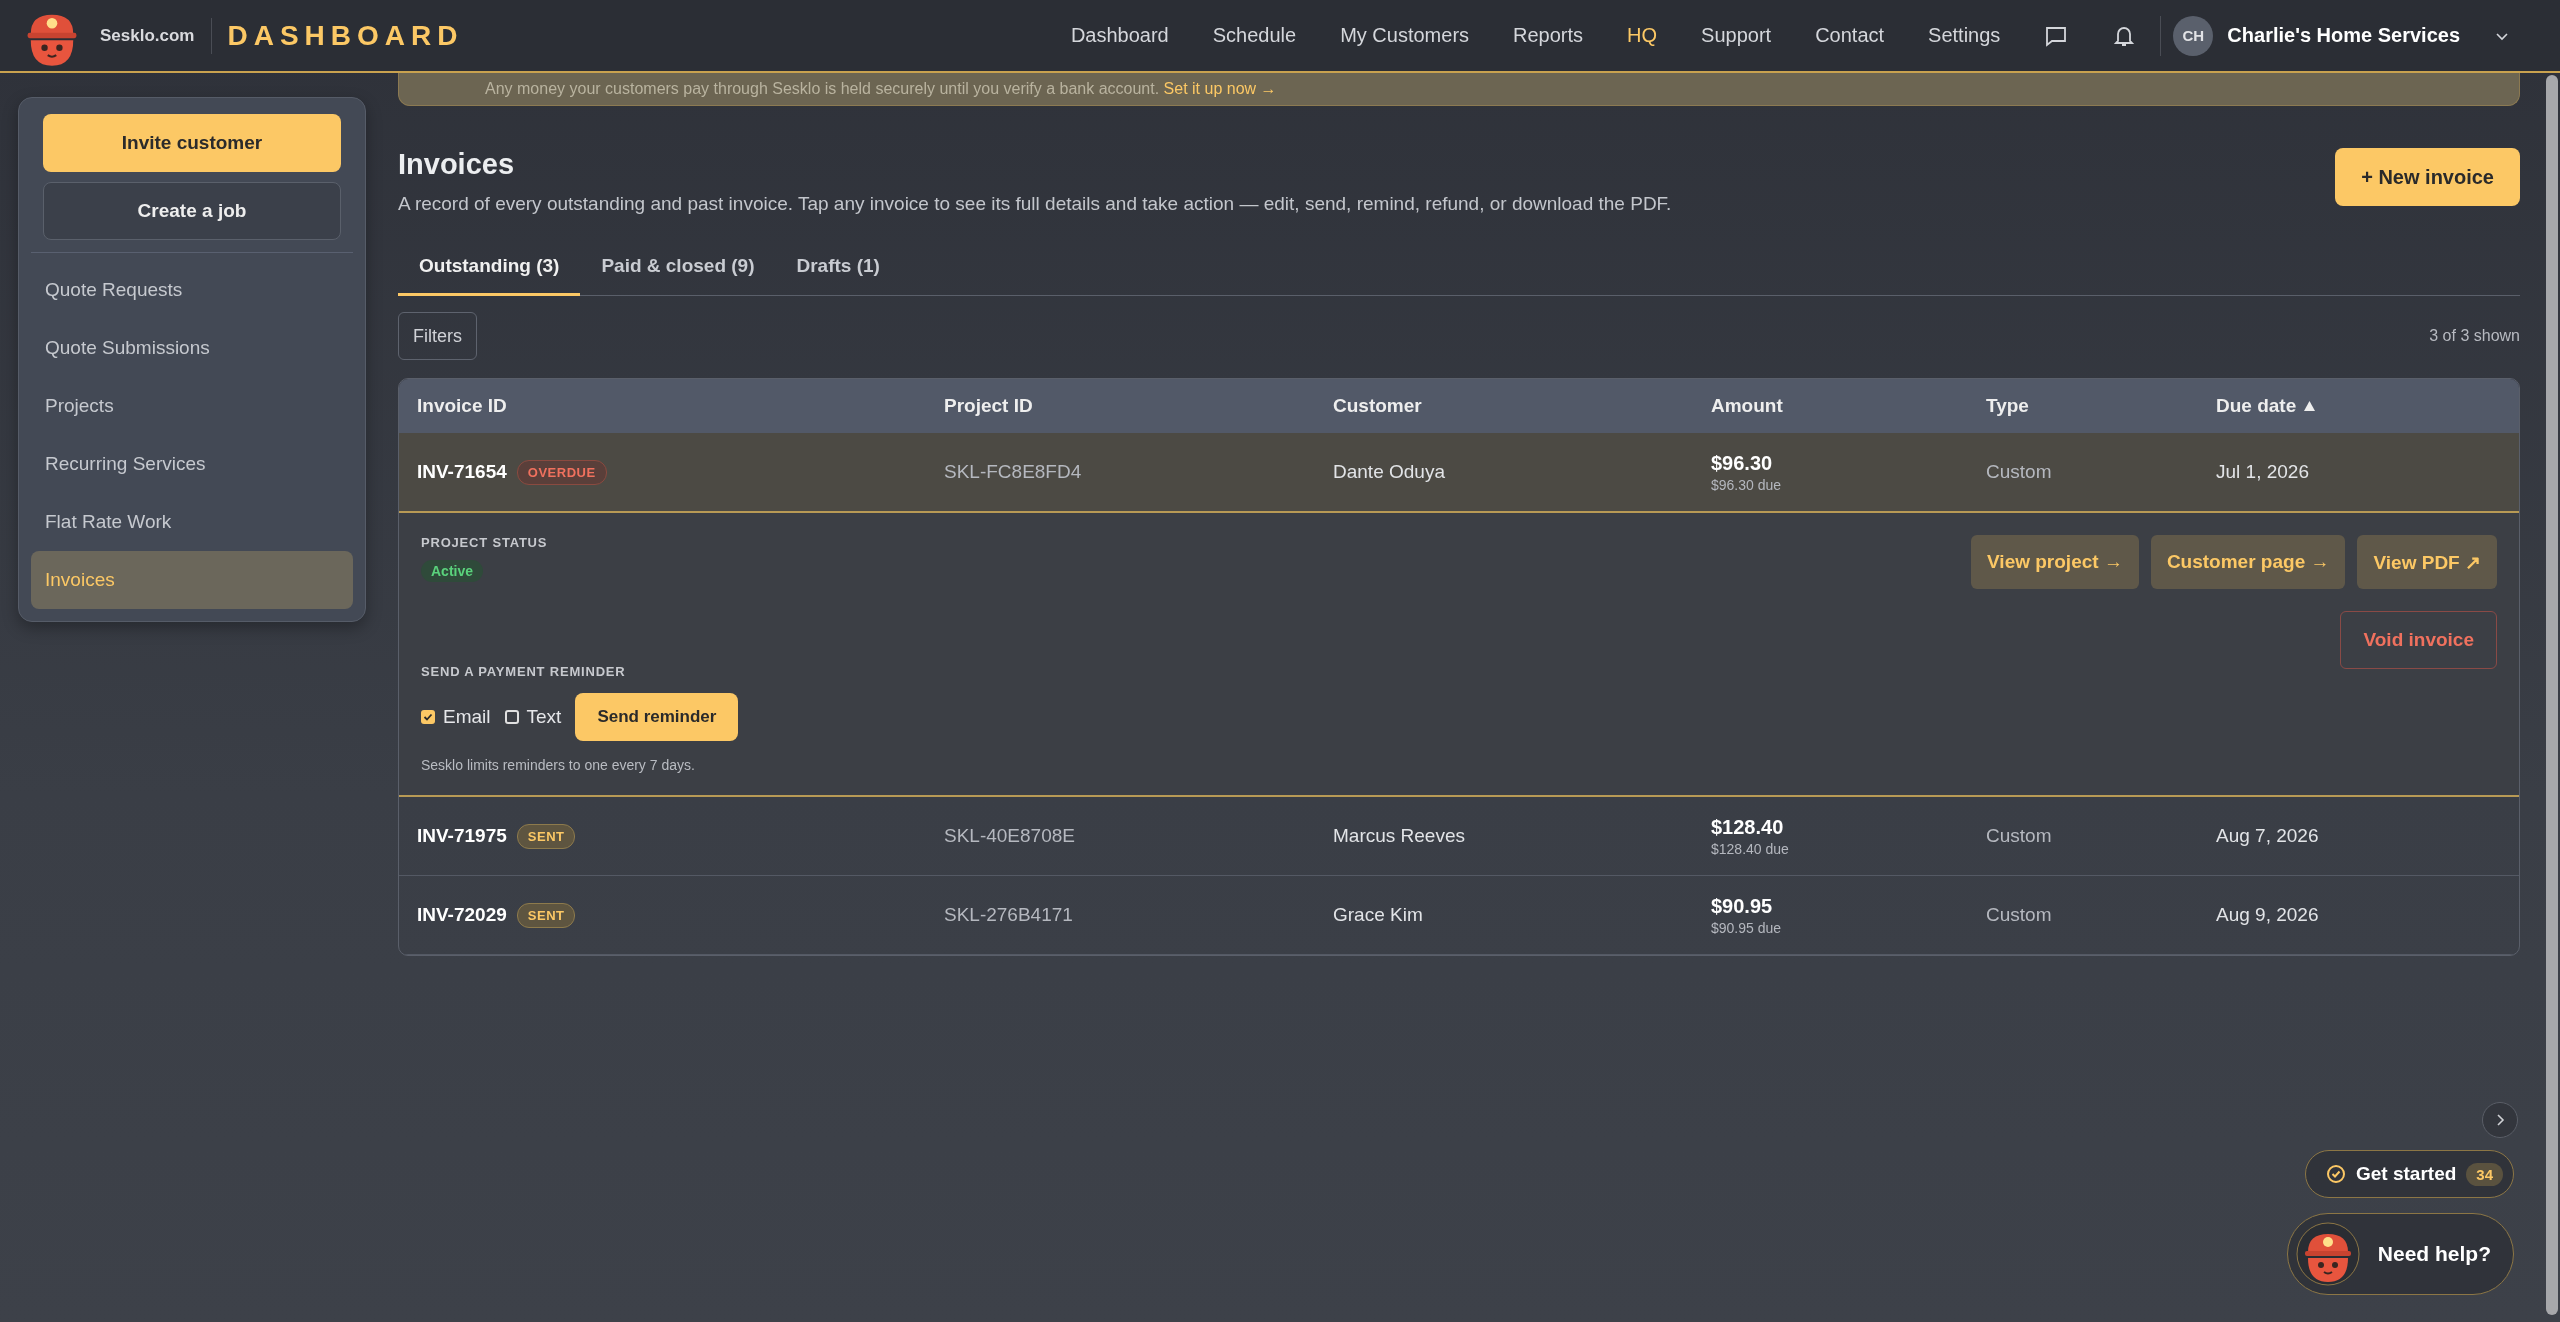  Describe the element at coordinates (1459, 915) in the screenshot. I see `invoice-row: INV-72029 SENT SKL-276B4171 Grace Kim $90.95 $90.95 due Custom Aug 9, 2026` at that location.